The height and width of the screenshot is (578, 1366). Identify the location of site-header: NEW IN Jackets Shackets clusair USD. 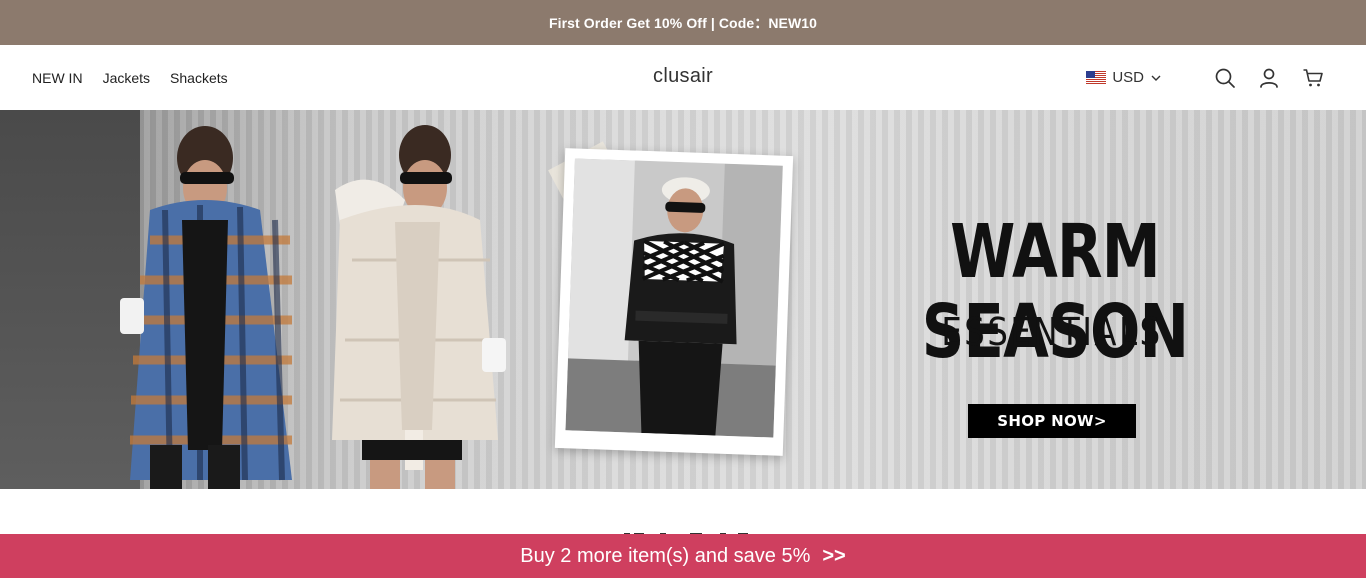
(683, 77).